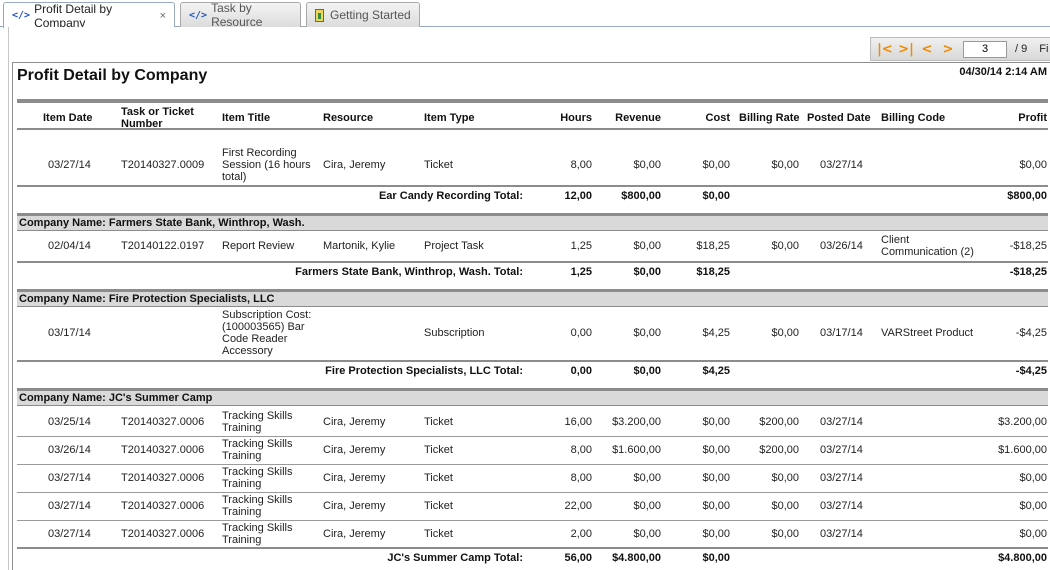 The image size is (1050, 570). I want to click on cell-task-number: T20140327.0009, so click(163, 165).